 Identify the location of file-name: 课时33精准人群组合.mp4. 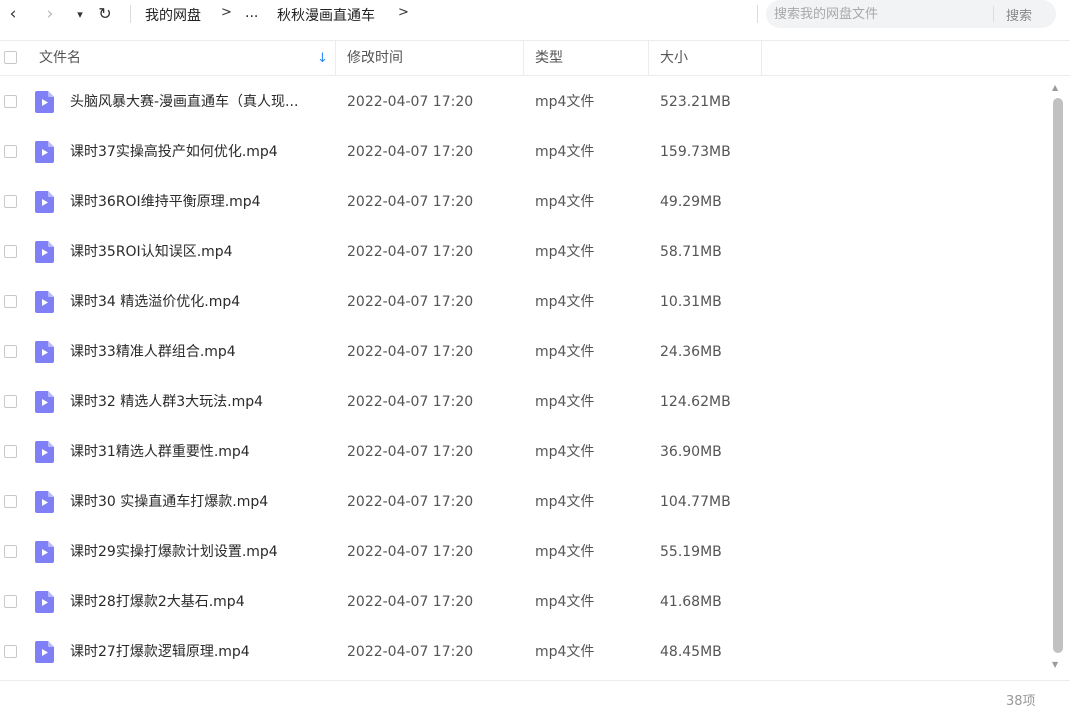
(153, 352).